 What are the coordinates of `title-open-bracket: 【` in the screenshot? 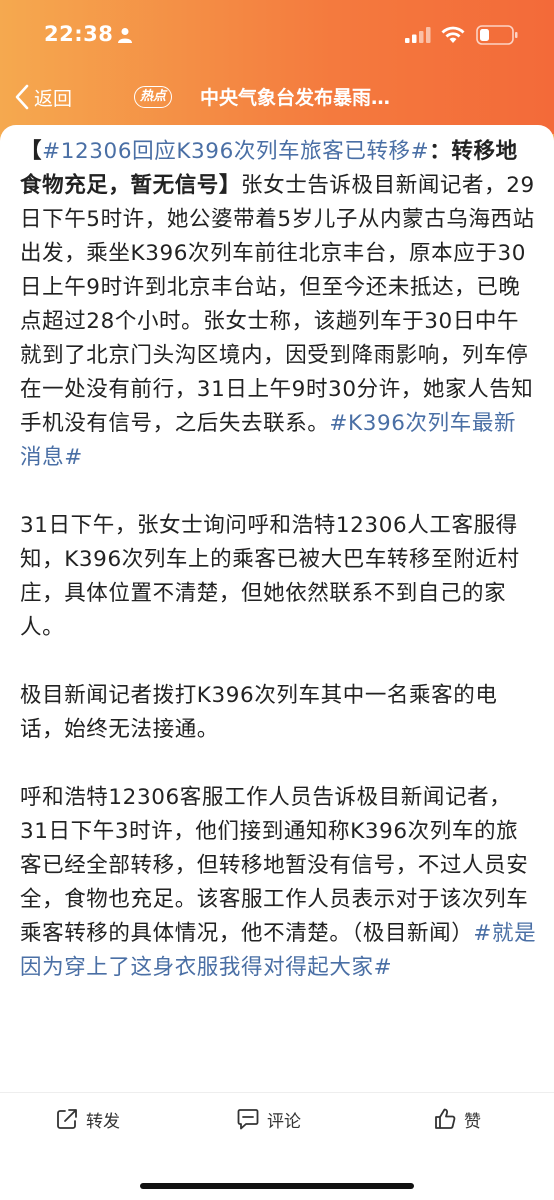 It's located at (31, 151).